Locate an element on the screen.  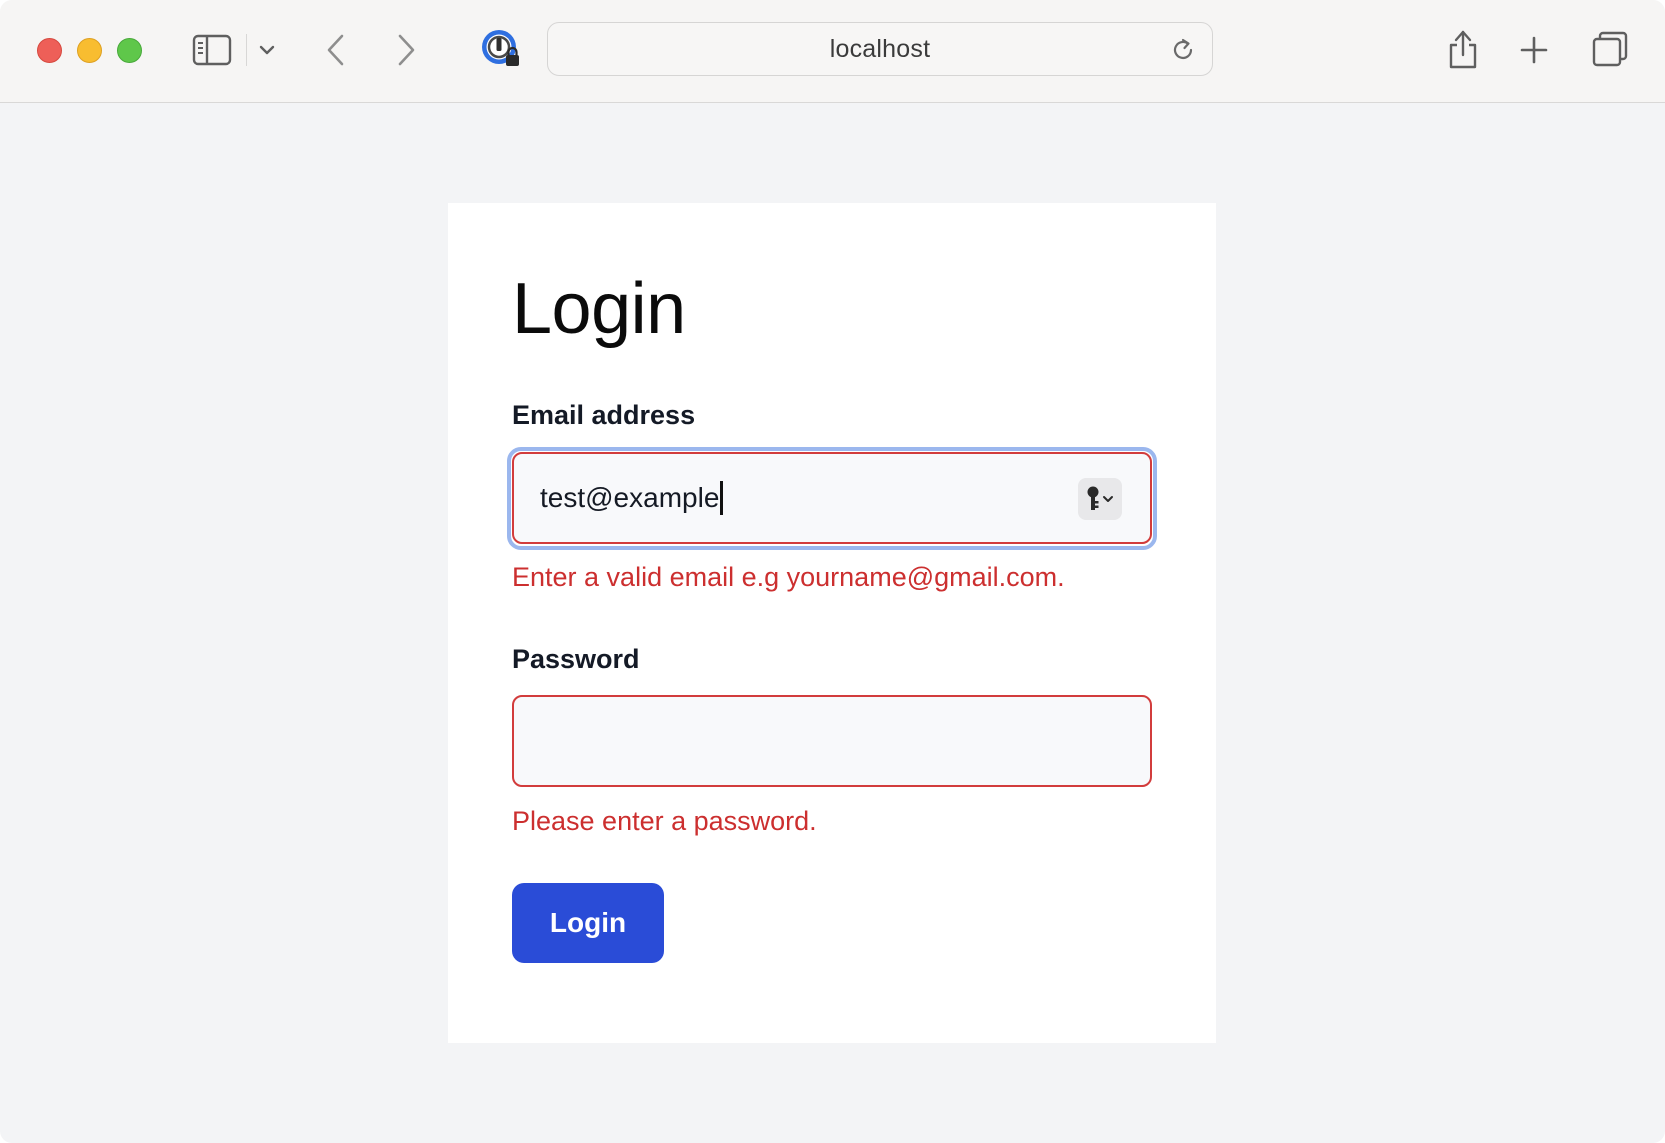
address-text: localhost is located at coordinates (880, 48).